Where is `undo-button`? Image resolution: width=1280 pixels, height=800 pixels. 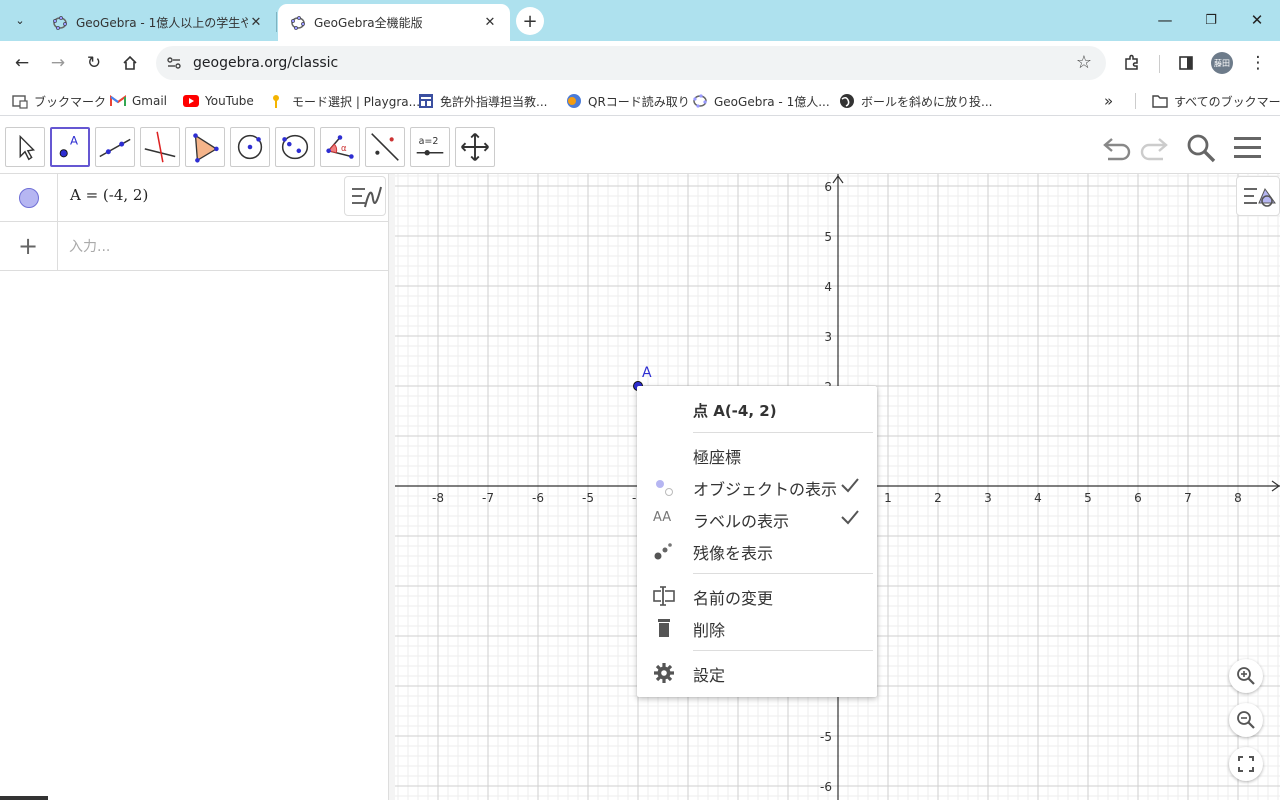
undo-button is located at coordinates (1117, 148).